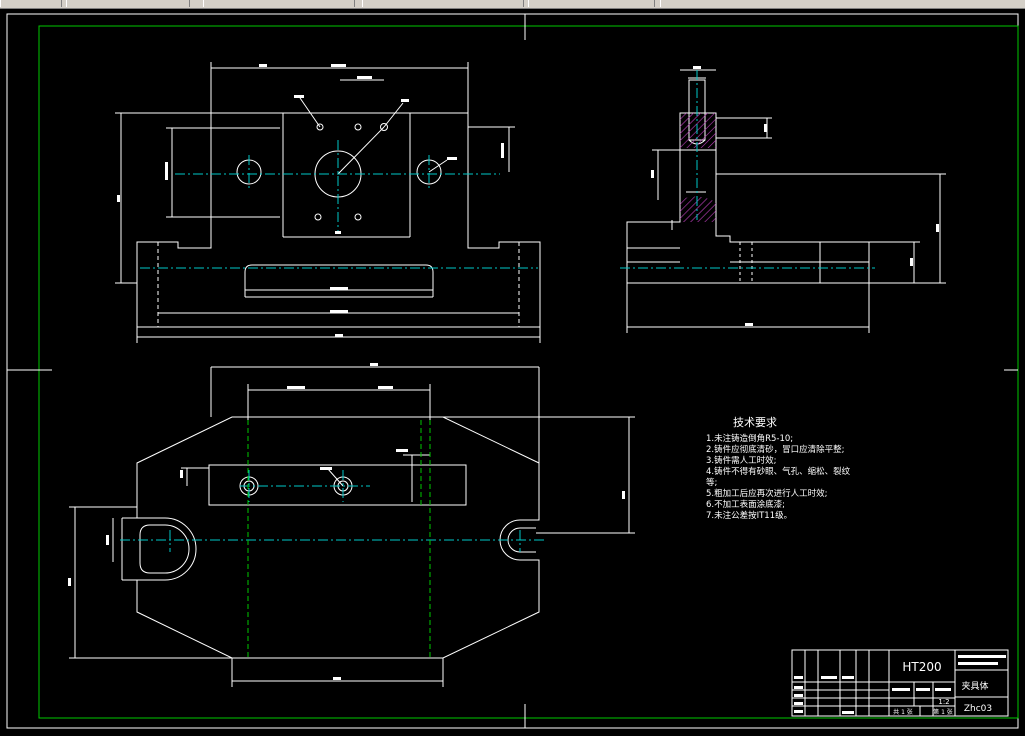  What do you see at coordinates (339, 204) in the screenshot?
I see `front-centerlines` at bounding box center [339, 204].